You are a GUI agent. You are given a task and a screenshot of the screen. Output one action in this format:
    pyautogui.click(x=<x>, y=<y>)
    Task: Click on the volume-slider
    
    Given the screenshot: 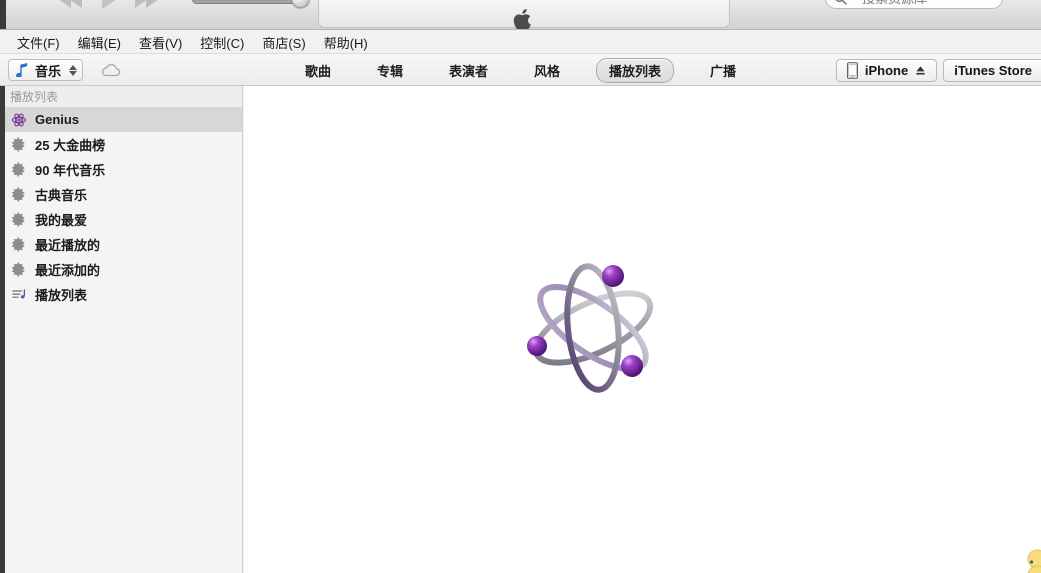 What is the action you would take?
    pyautogui.click(x=251, y=5)
    